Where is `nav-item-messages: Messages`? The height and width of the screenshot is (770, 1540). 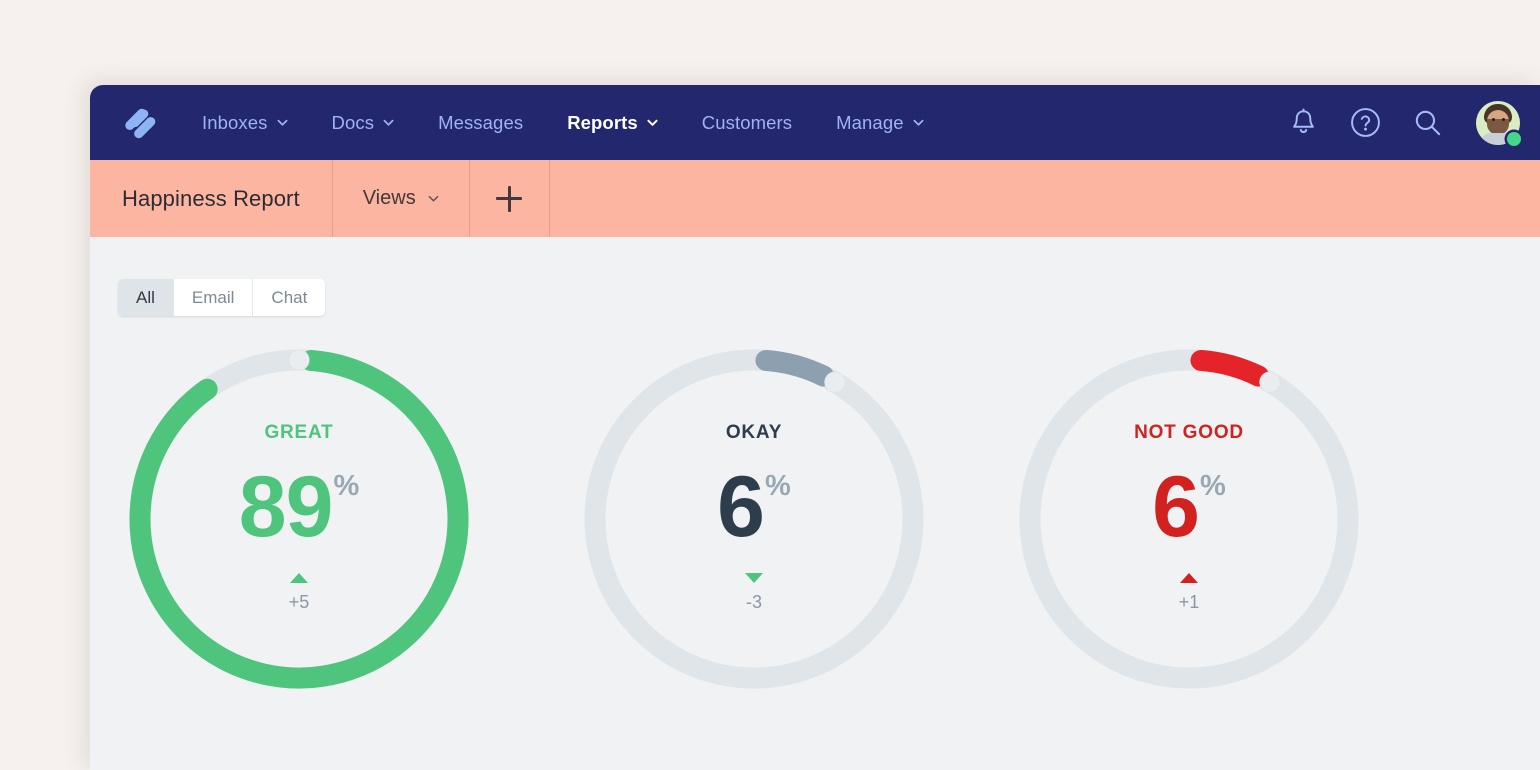
nav-item-messages: Messages is located at coordinates (480, 123).